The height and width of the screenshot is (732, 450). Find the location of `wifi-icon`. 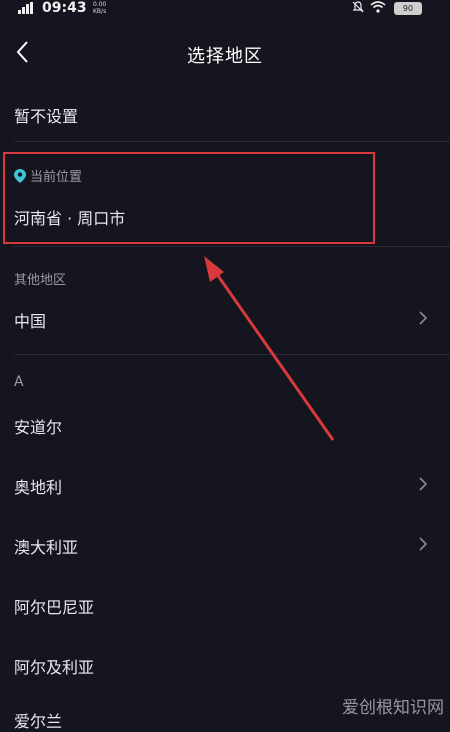

wifi-icon is located at coordinates (378, 8).